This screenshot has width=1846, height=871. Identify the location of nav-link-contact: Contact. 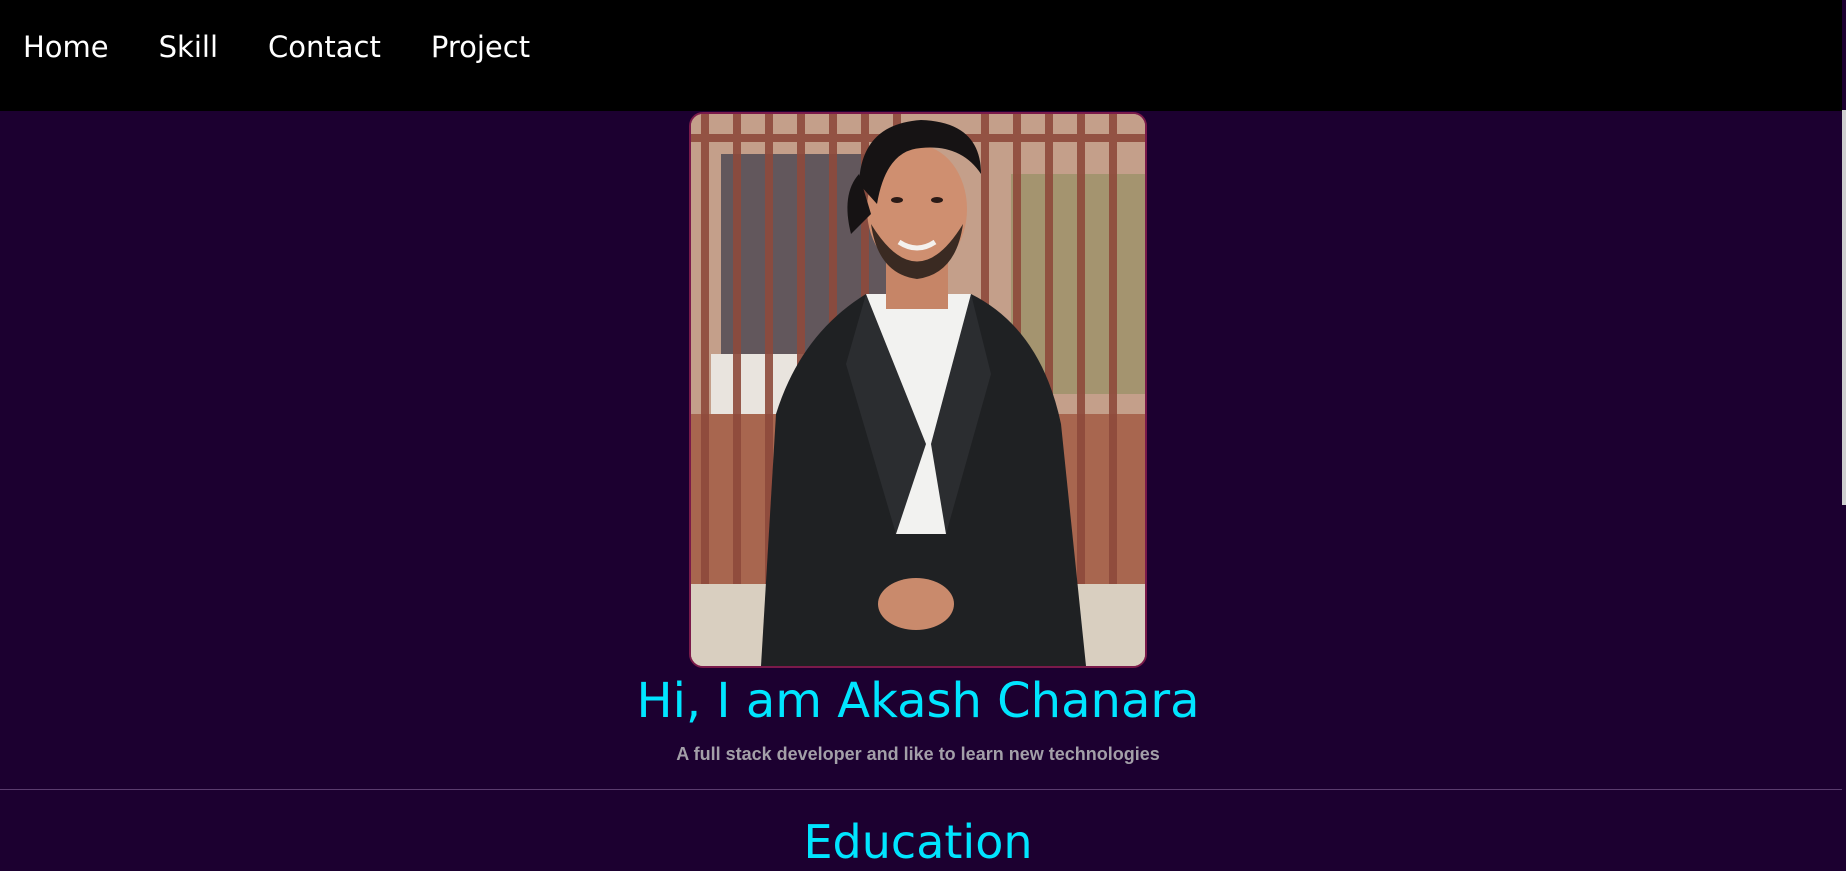
(324, 47).